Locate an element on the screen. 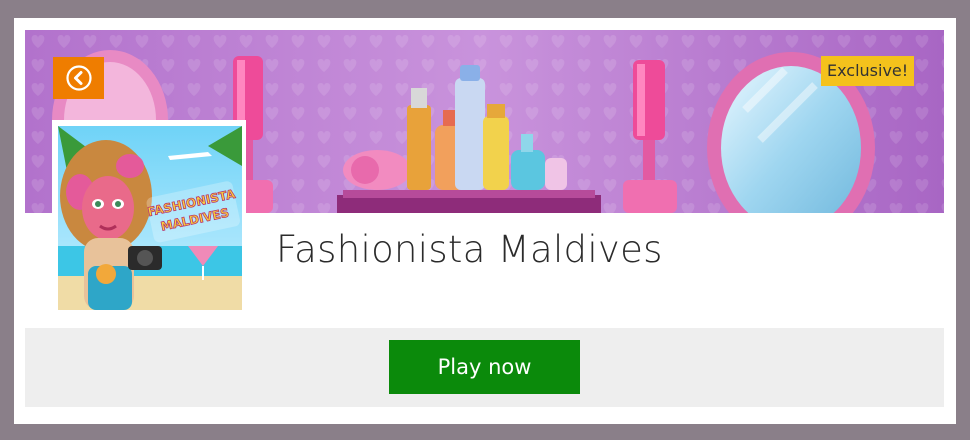  game-thumbnail-frame: FASHIONISTA MALDIVES is located at coordinates (149, 216).